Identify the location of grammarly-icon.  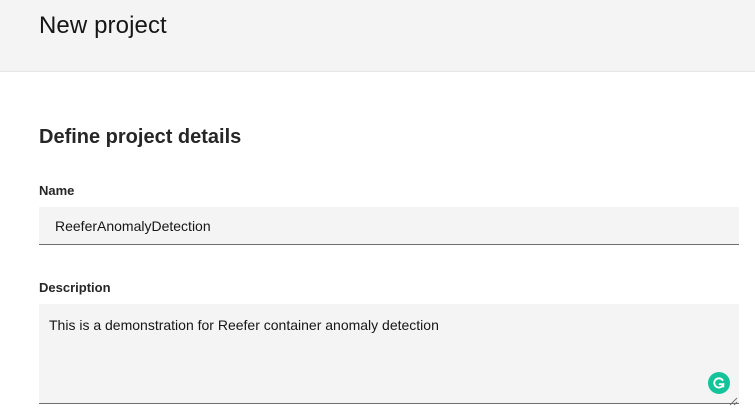
(719, 383).